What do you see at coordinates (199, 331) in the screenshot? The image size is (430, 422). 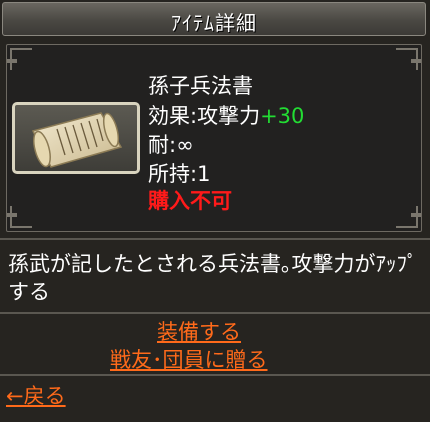 I see `equip-link: 装備する` at bounding box center [199, 331].